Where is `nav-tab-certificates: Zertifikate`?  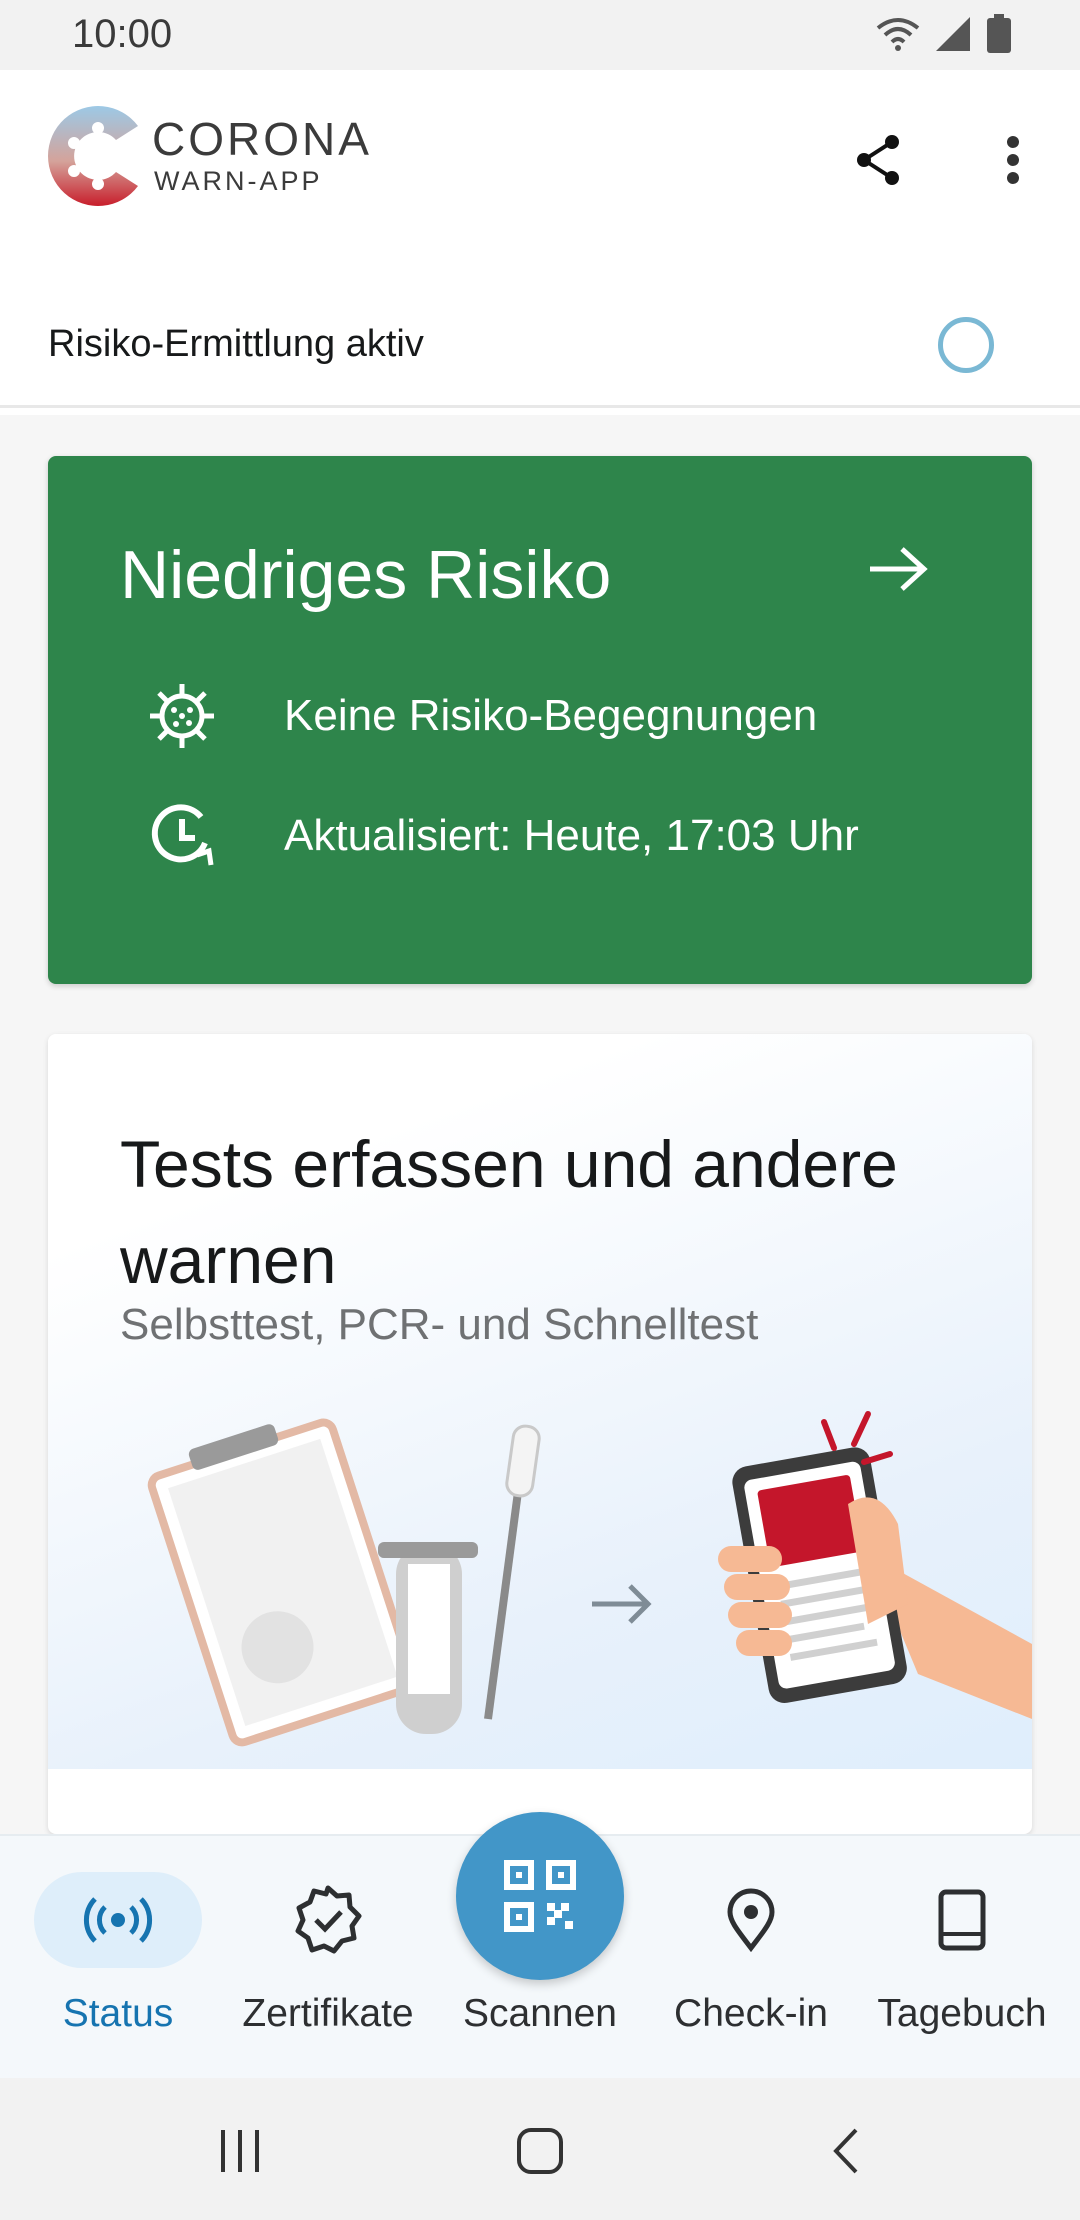
nav-tab-certificates: Zertifikate is located at coordinates (328, 1958).